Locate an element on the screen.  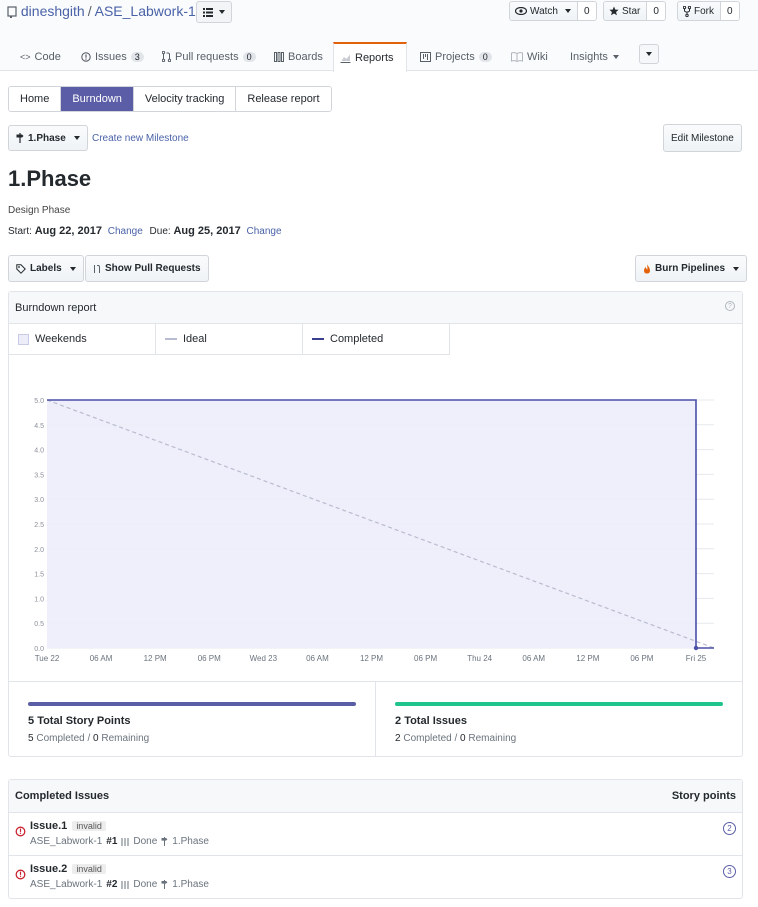
x-tick-label: Fri 25 is located at coordinates (696, 658).